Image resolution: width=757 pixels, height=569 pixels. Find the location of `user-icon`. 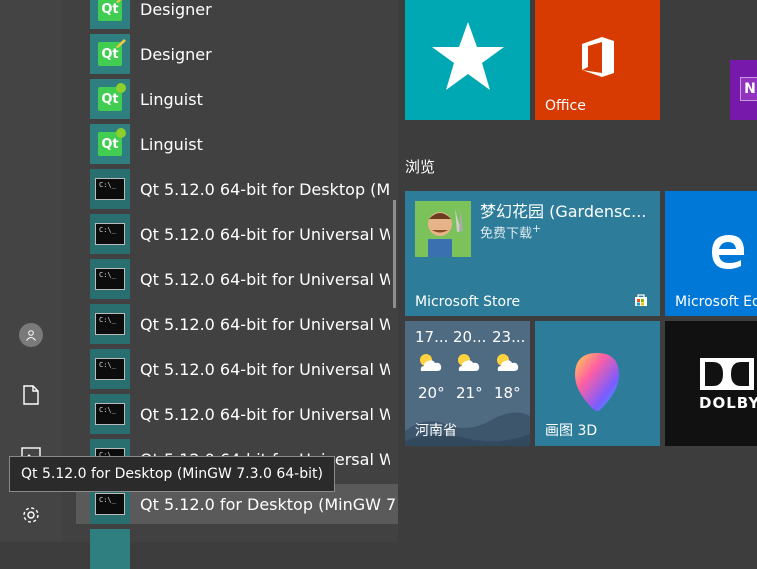

user-icon is located at coordinates (31, 335).